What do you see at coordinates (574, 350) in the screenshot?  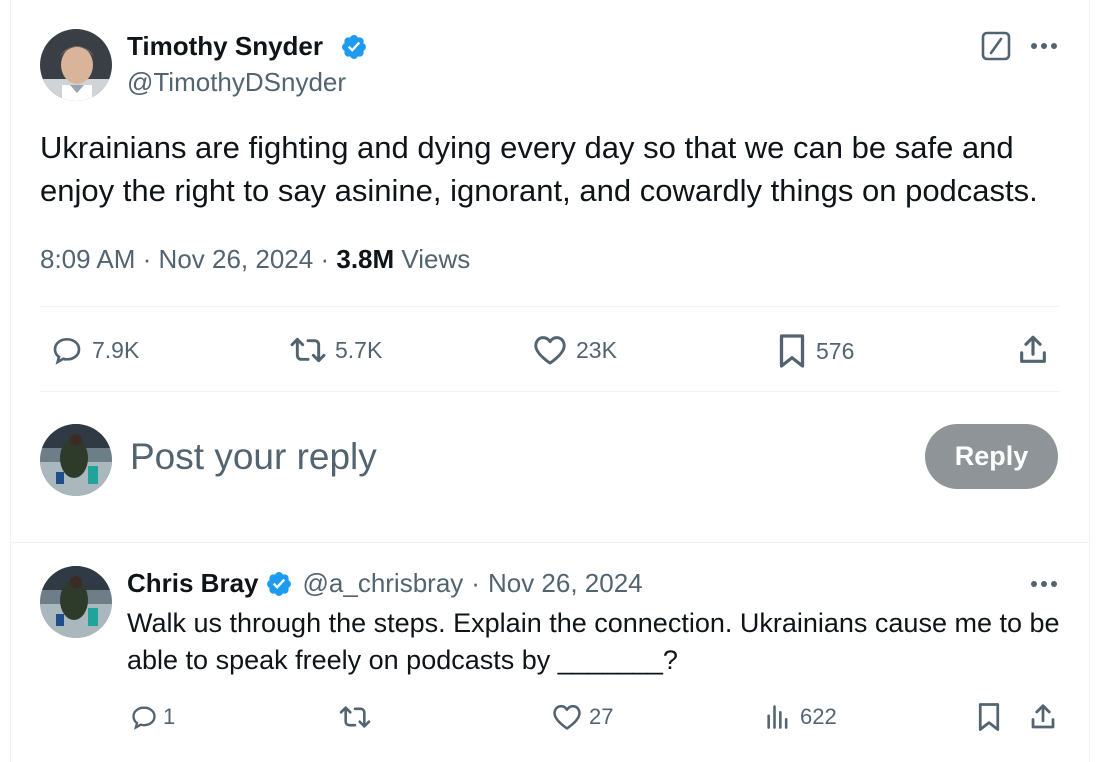 I see `like-action: 23K` at bounding box center [574, 350].